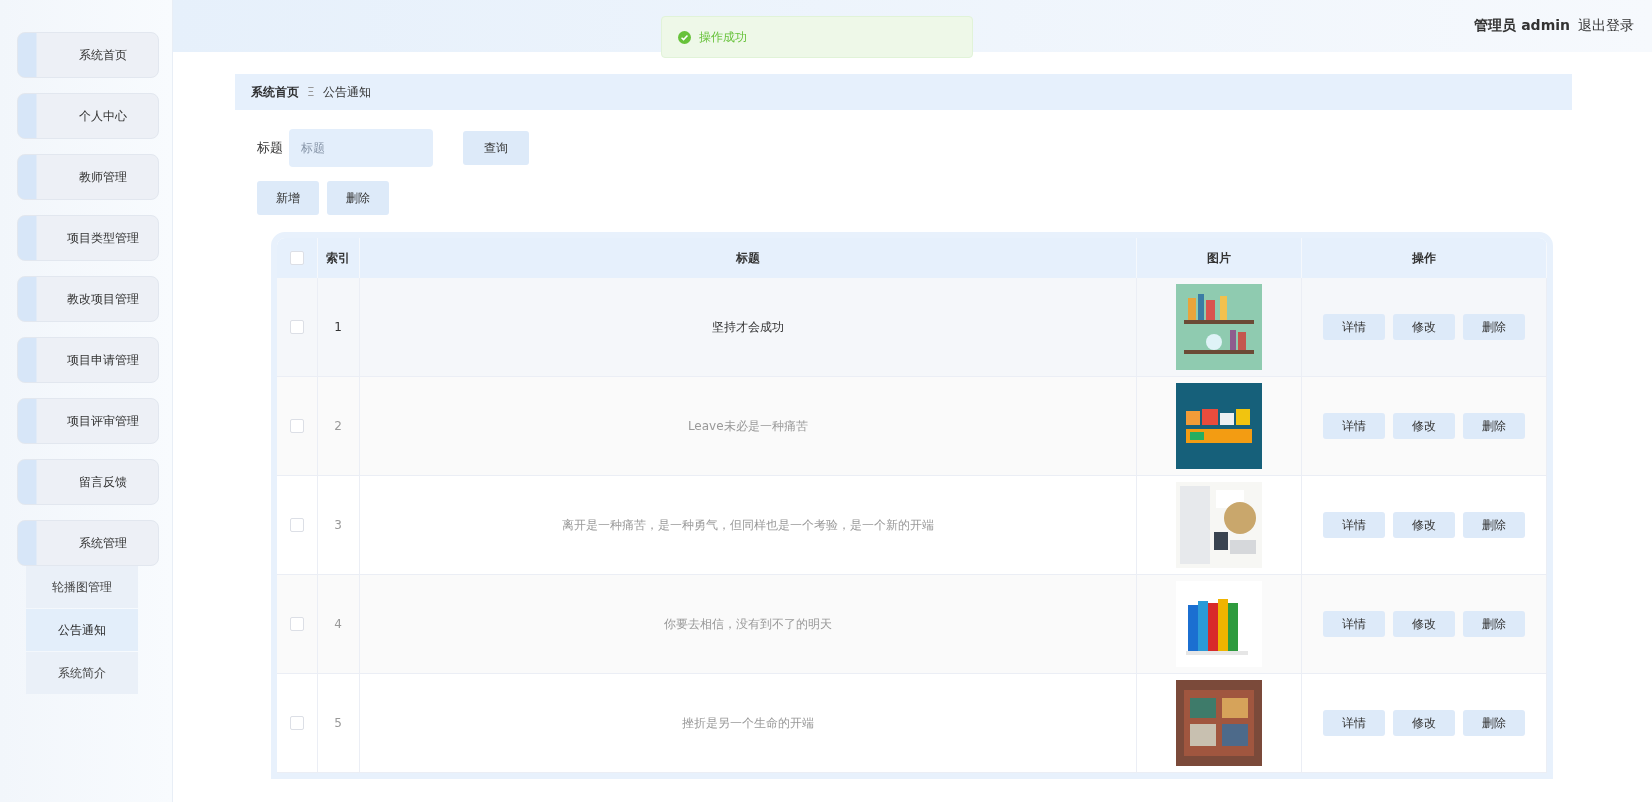  What do you see at coordinates (346, 92) in the screenshot?
I see `breadcrumb-current: 公告通知` at bounding box center [346, 92].